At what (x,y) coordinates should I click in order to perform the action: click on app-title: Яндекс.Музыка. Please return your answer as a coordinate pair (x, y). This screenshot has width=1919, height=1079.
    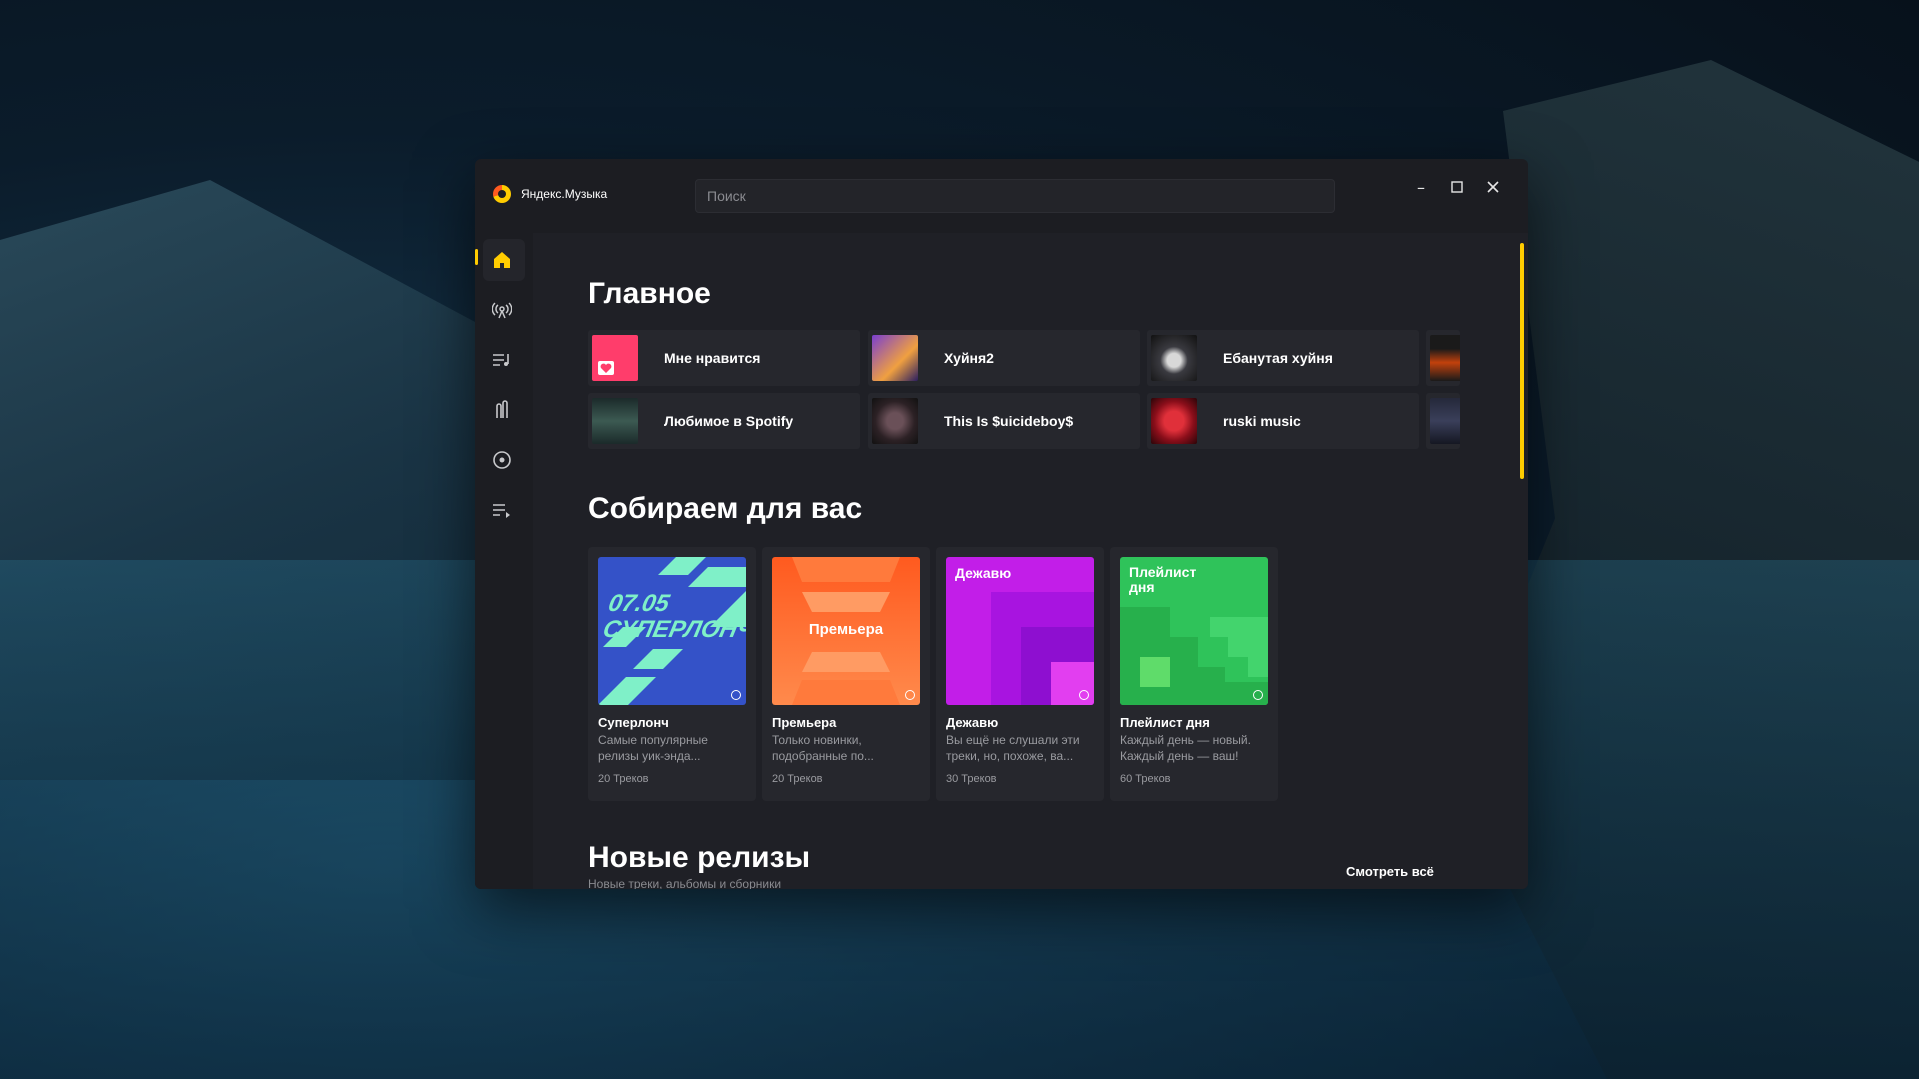
    Looking at the image, I should click on (564, 194).